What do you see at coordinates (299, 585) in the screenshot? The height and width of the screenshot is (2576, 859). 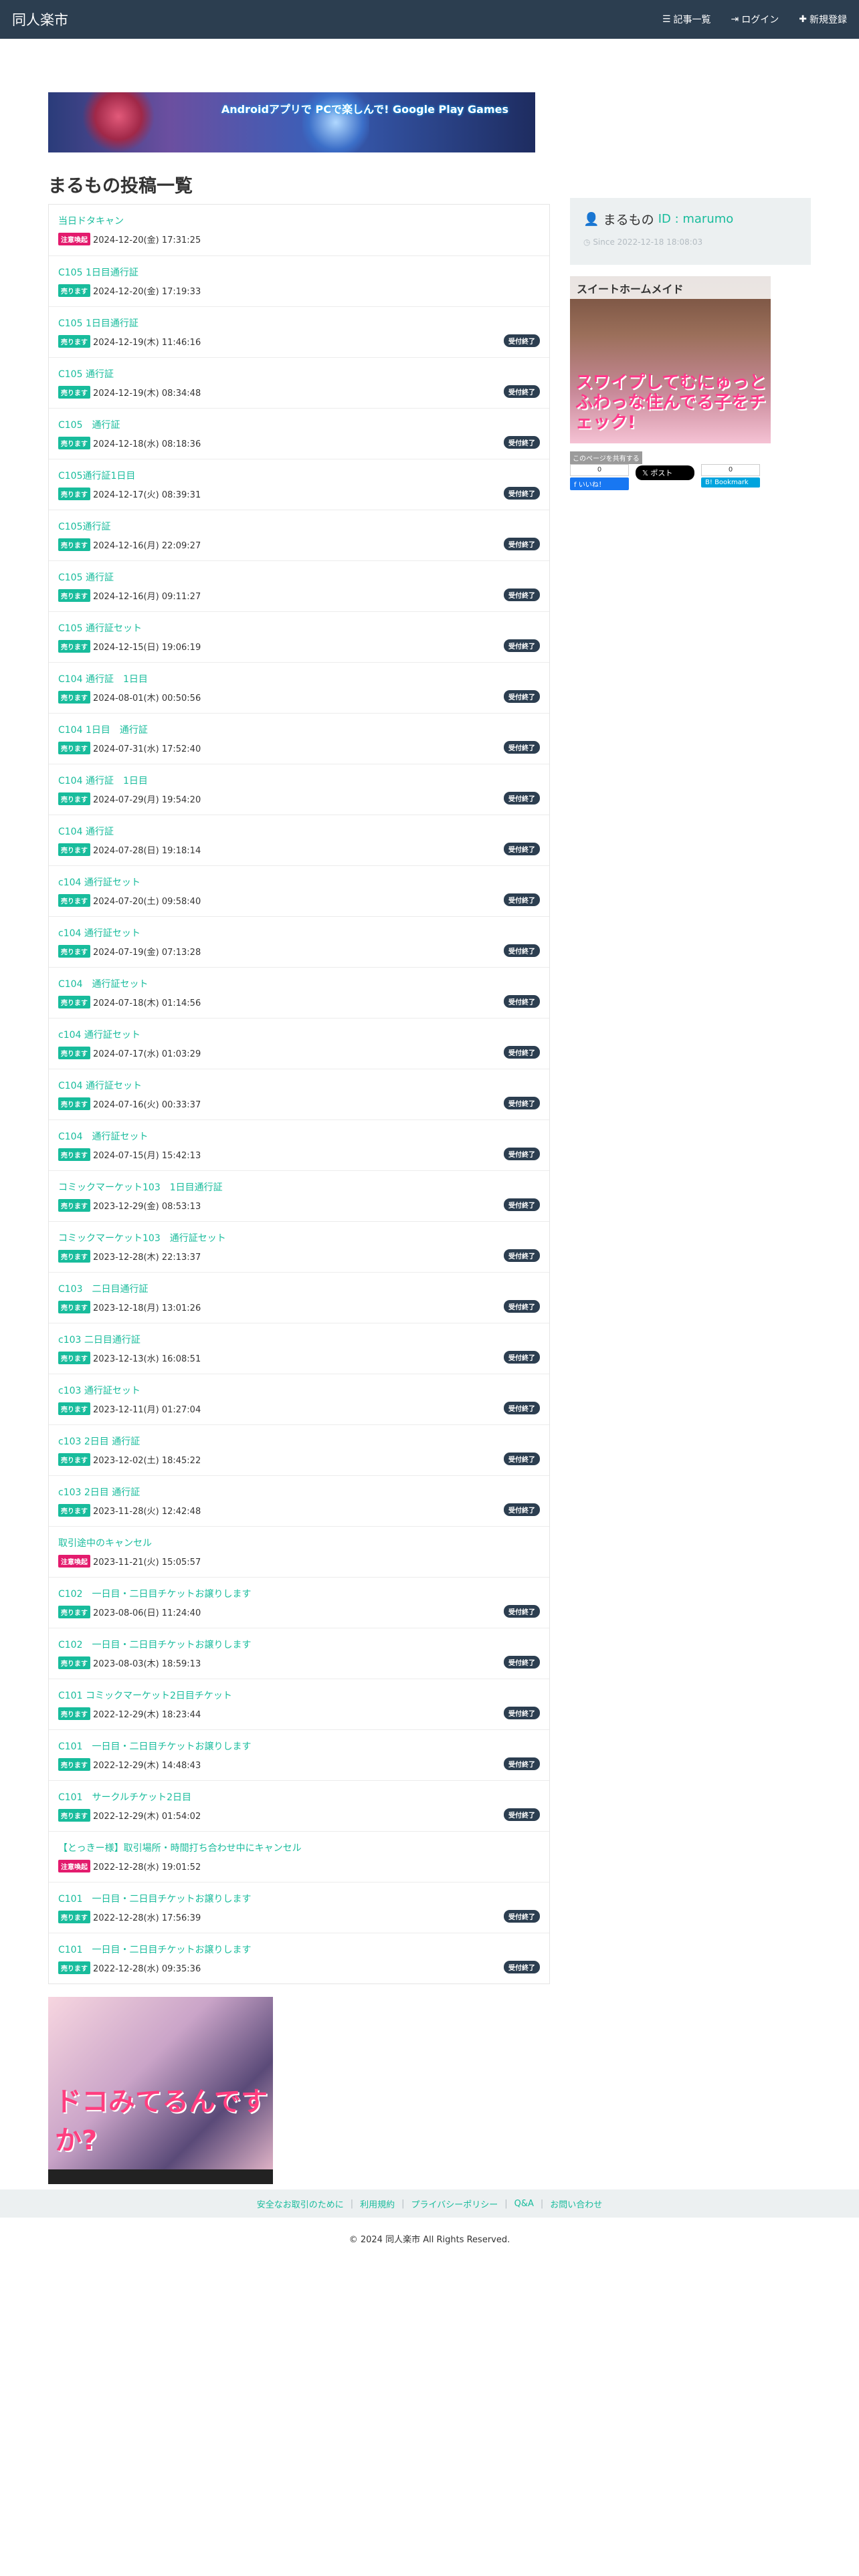 I see `post-list-item: C105 通行証 売ります 2024-12-16(月) 09:11:27 受付終了` at bounding box center [299, 585].